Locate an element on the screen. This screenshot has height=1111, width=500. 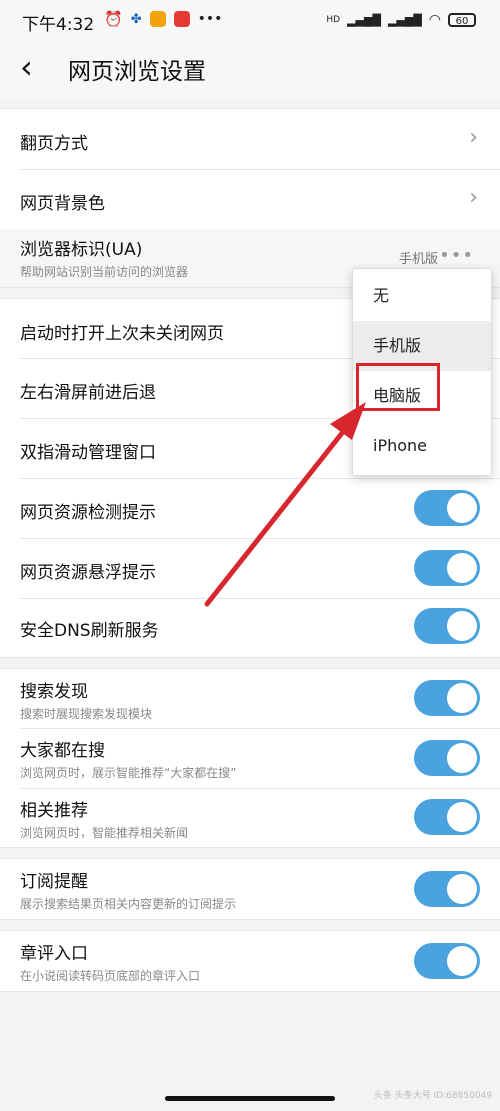
row-title: 章评入口 is located at coordinates (54, 954).